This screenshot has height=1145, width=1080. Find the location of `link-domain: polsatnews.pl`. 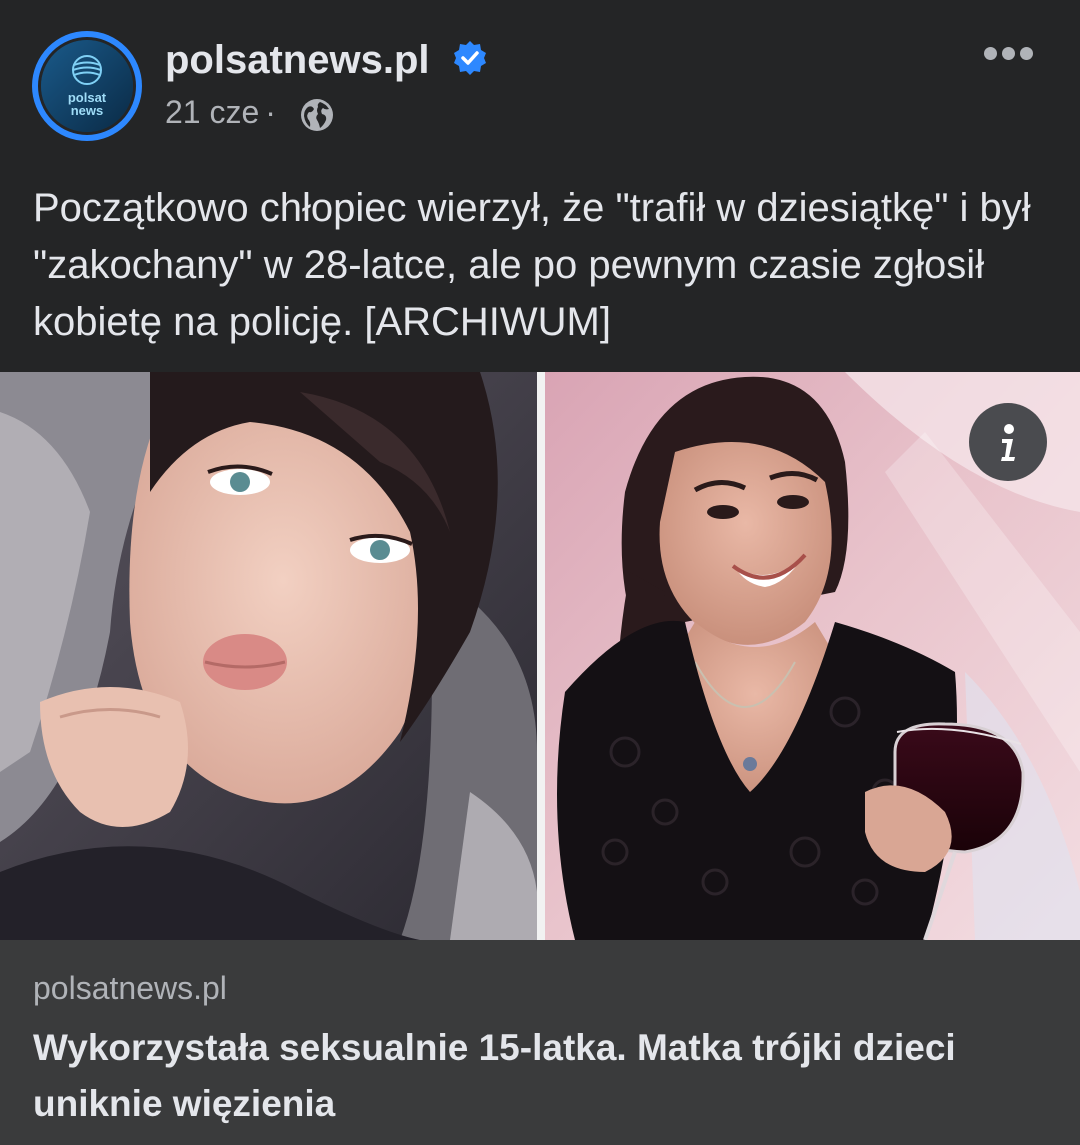

link-domain: polsatnews.pl is located at coordinates (130, 988).